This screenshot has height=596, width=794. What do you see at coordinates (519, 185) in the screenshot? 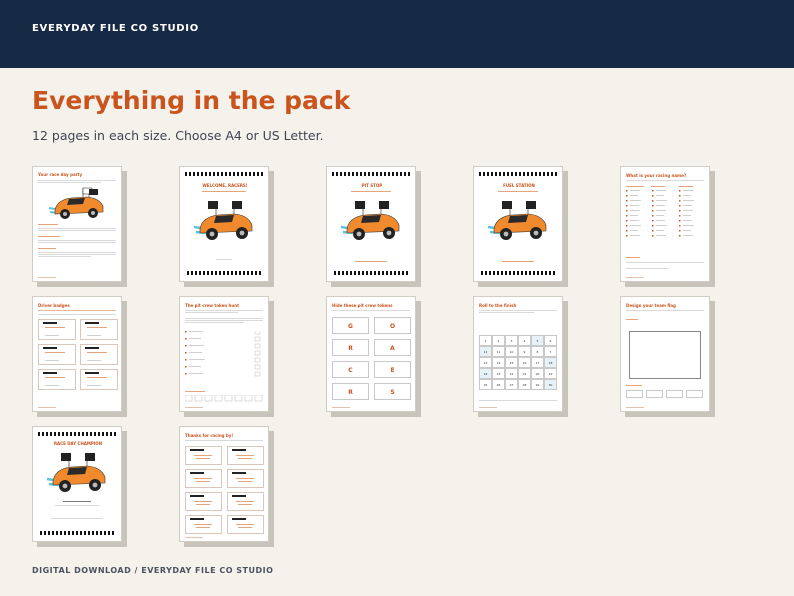
I see `page-title-text: FUEL STATION` at bounding box center [519, 185].